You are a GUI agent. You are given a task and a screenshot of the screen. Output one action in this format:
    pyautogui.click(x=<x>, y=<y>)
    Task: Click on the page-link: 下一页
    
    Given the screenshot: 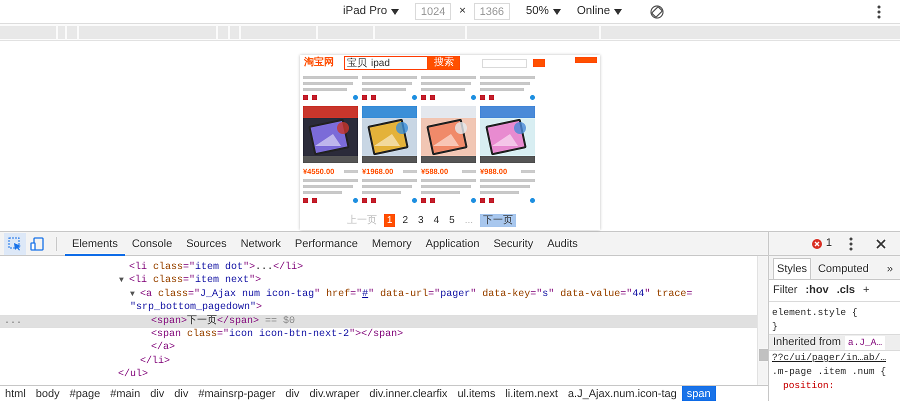 What is the action you would take?
    pyautogui.click(x=498, y=220)
    